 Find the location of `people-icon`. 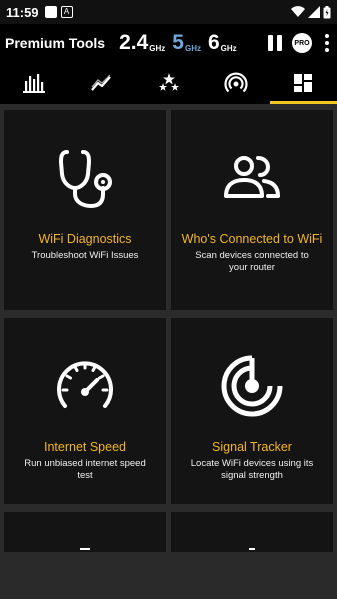

people-icon is located at coordinates (252, 177).